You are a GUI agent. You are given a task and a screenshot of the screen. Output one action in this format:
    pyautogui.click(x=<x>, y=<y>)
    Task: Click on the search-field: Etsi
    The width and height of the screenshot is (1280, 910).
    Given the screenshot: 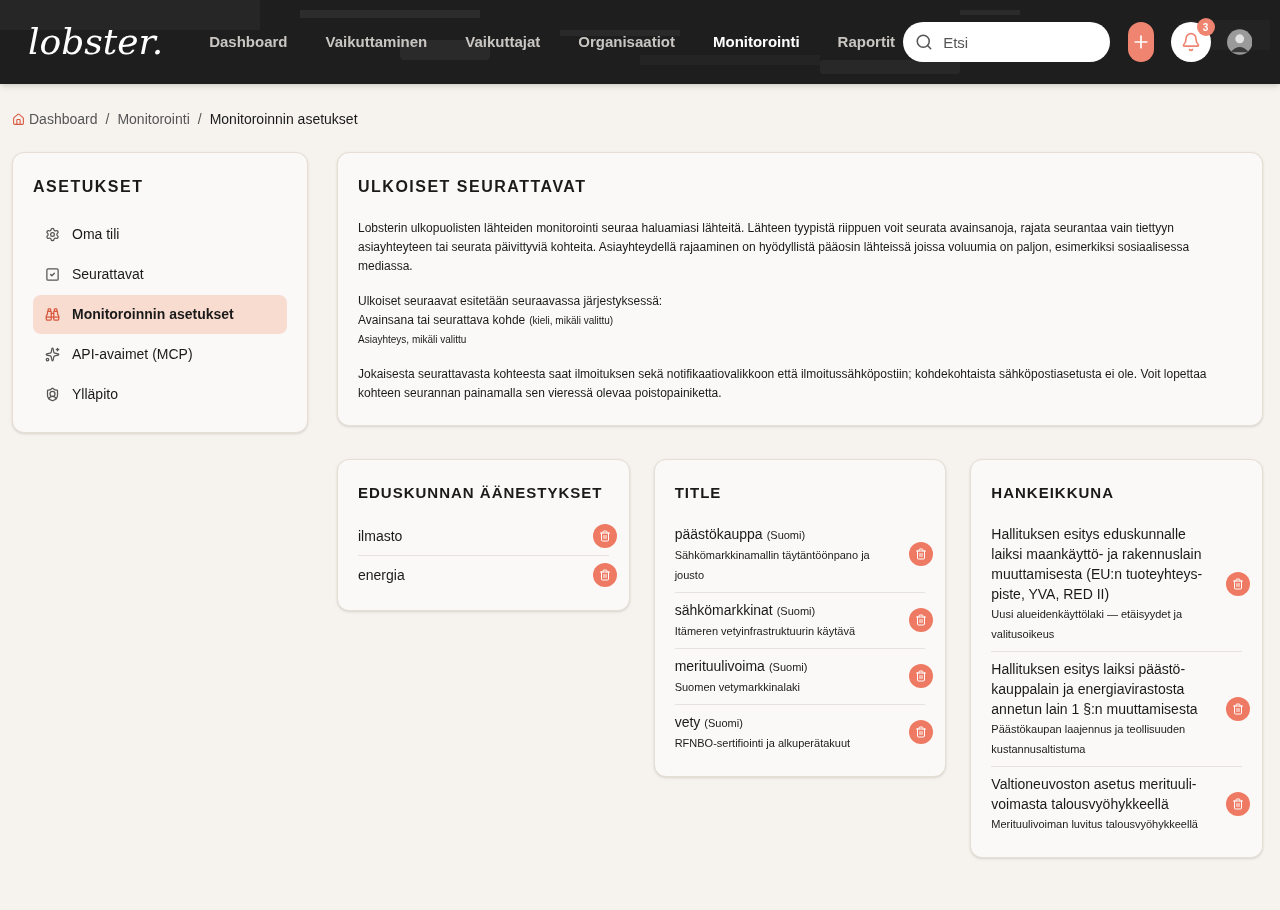 What is the action you would take?
    pyautogui.click(x=1007, y=42)
    